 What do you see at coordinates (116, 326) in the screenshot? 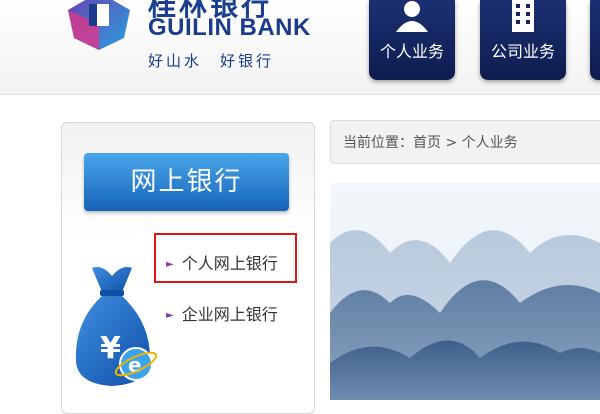
I see `money-bag-ie-icon: ¥ e` at bounding box center [116, 326].